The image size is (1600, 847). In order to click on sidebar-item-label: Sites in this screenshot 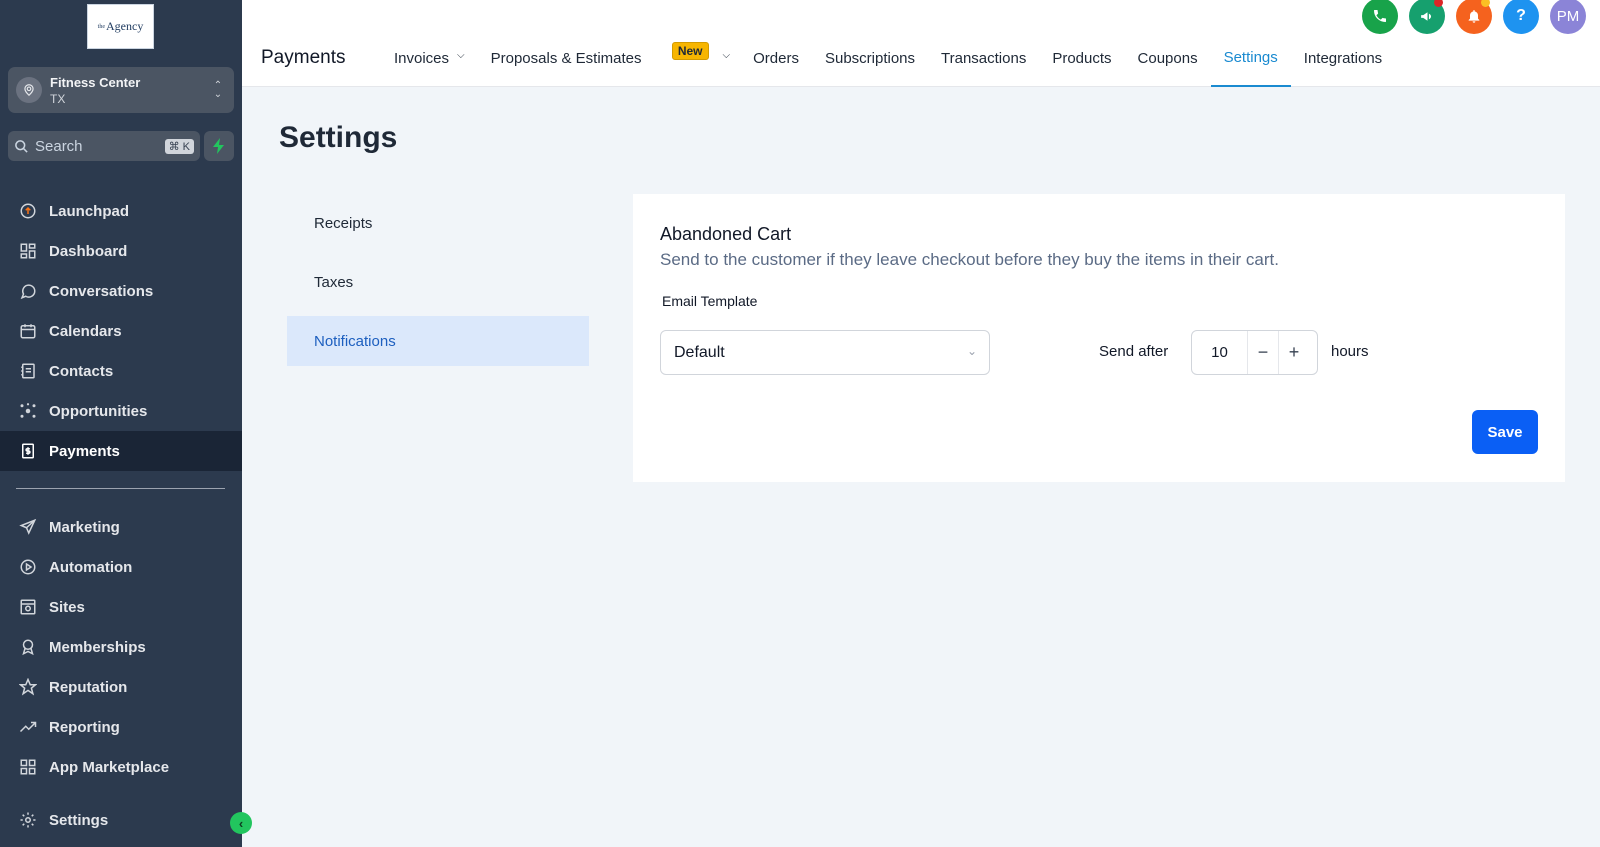, I will do `click(67, 607)`.